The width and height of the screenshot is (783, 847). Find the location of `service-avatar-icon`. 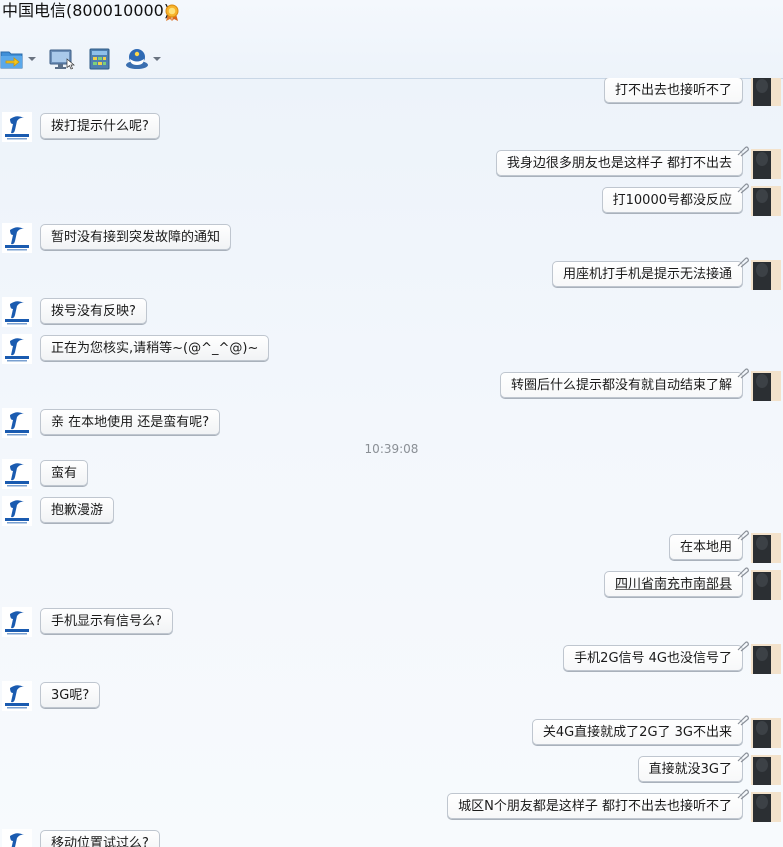

service-avatar-icon is located at coordinates (137, 59).